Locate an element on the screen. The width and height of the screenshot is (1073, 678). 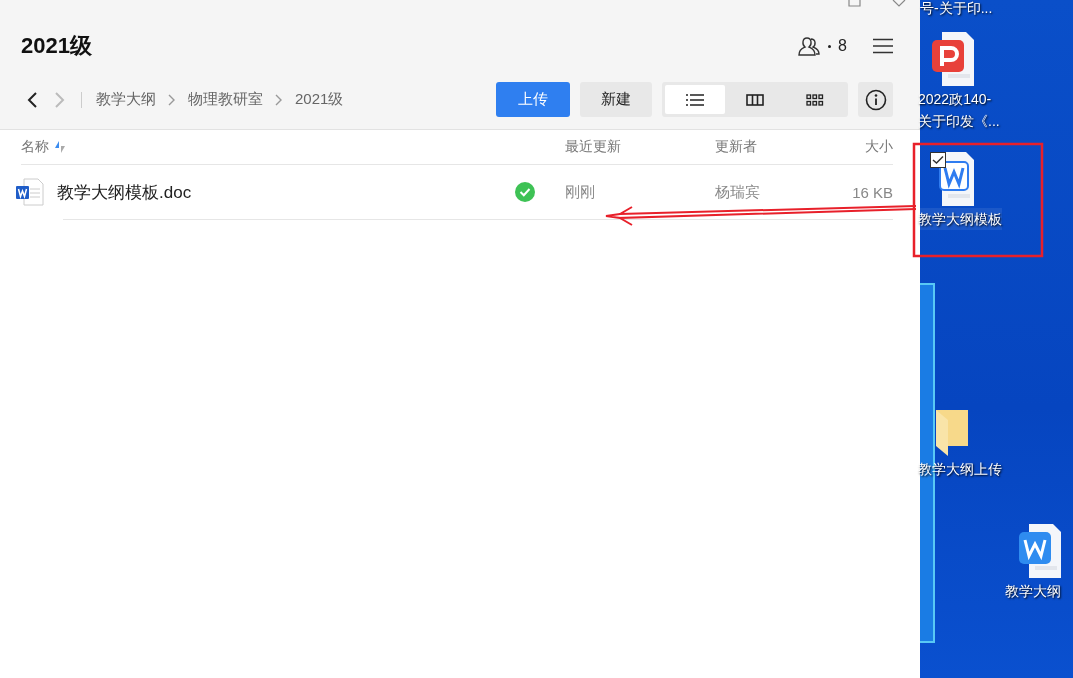
grid-icon is located at coordinates (815, 99).